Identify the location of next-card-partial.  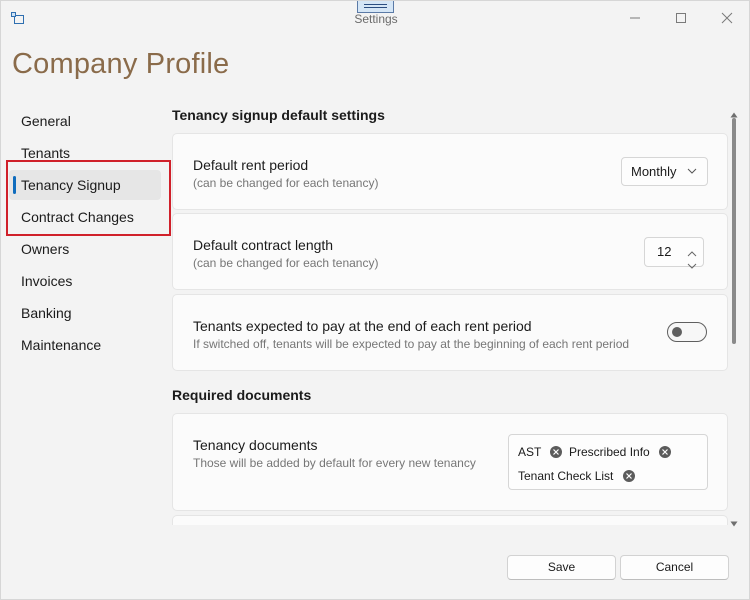
(450, 520).